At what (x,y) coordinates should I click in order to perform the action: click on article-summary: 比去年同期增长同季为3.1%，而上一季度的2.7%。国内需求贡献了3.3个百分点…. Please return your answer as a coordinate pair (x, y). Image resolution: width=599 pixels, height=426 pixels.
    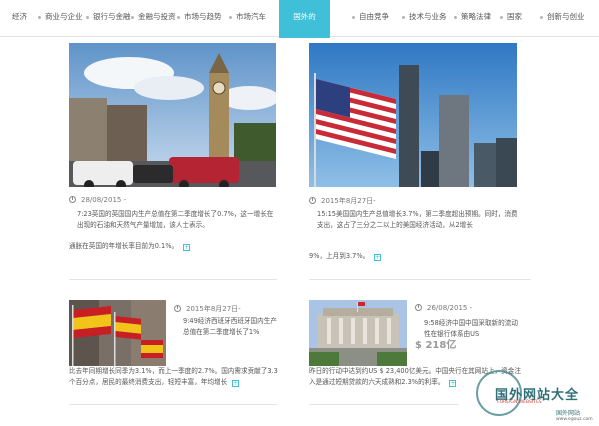
    Looking at the image, I should click on (174, 377).